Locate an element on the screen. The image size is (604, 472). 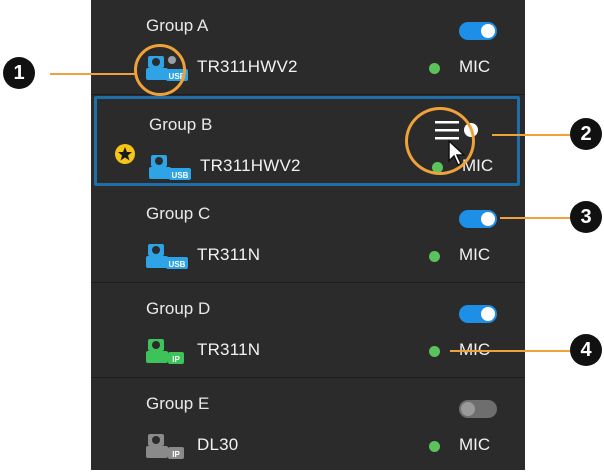
group-name: Group A is located at coordinates (177, 25).